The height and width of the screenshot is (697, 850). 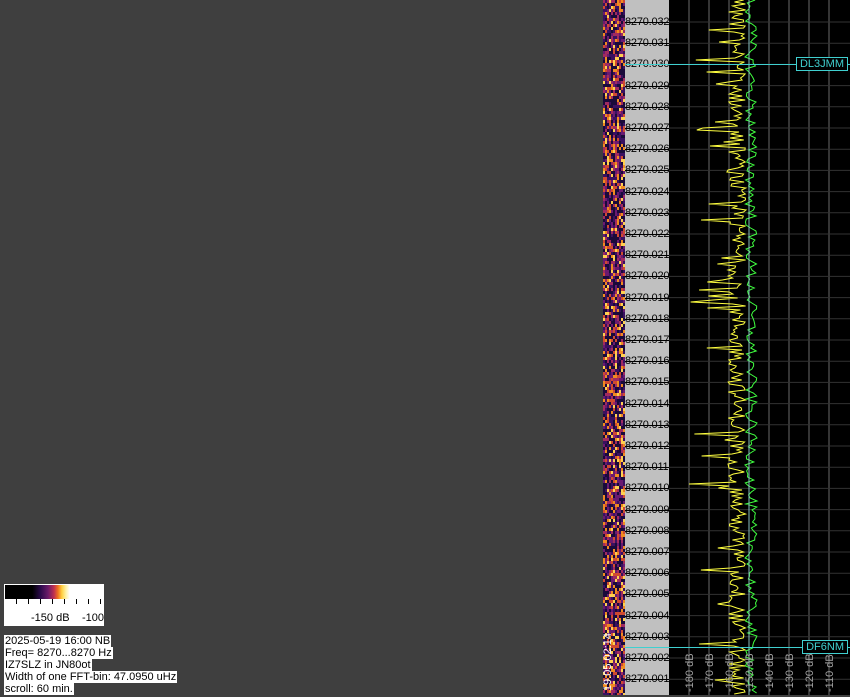 What do you see at coordinates (647, 128) in the screenshot?
I see `frequency-label: 8270.027` at bounding box center [647, 128].